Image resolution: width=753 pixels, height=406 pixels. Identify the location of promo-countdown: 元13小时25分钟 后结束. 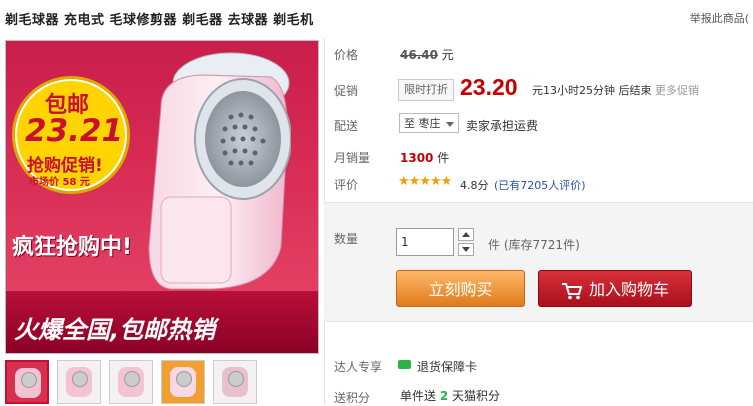
(592, 90).